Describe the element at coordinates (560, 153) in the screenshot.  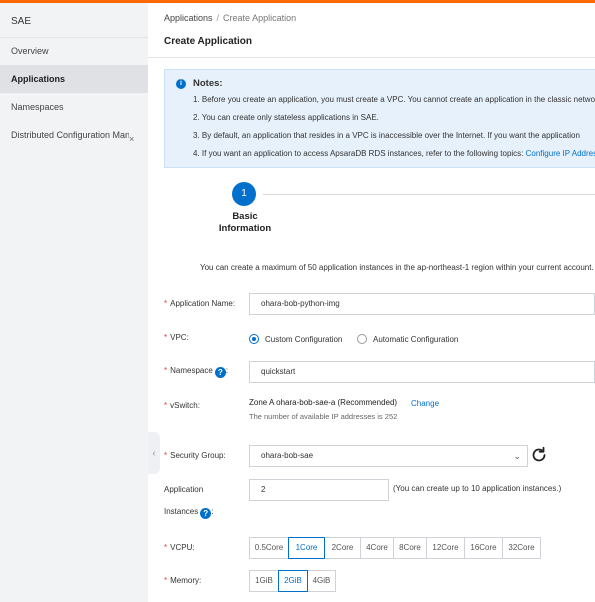
I see `configure-ip-whitelist-link: Configure IP Address Whitelist` at that location.